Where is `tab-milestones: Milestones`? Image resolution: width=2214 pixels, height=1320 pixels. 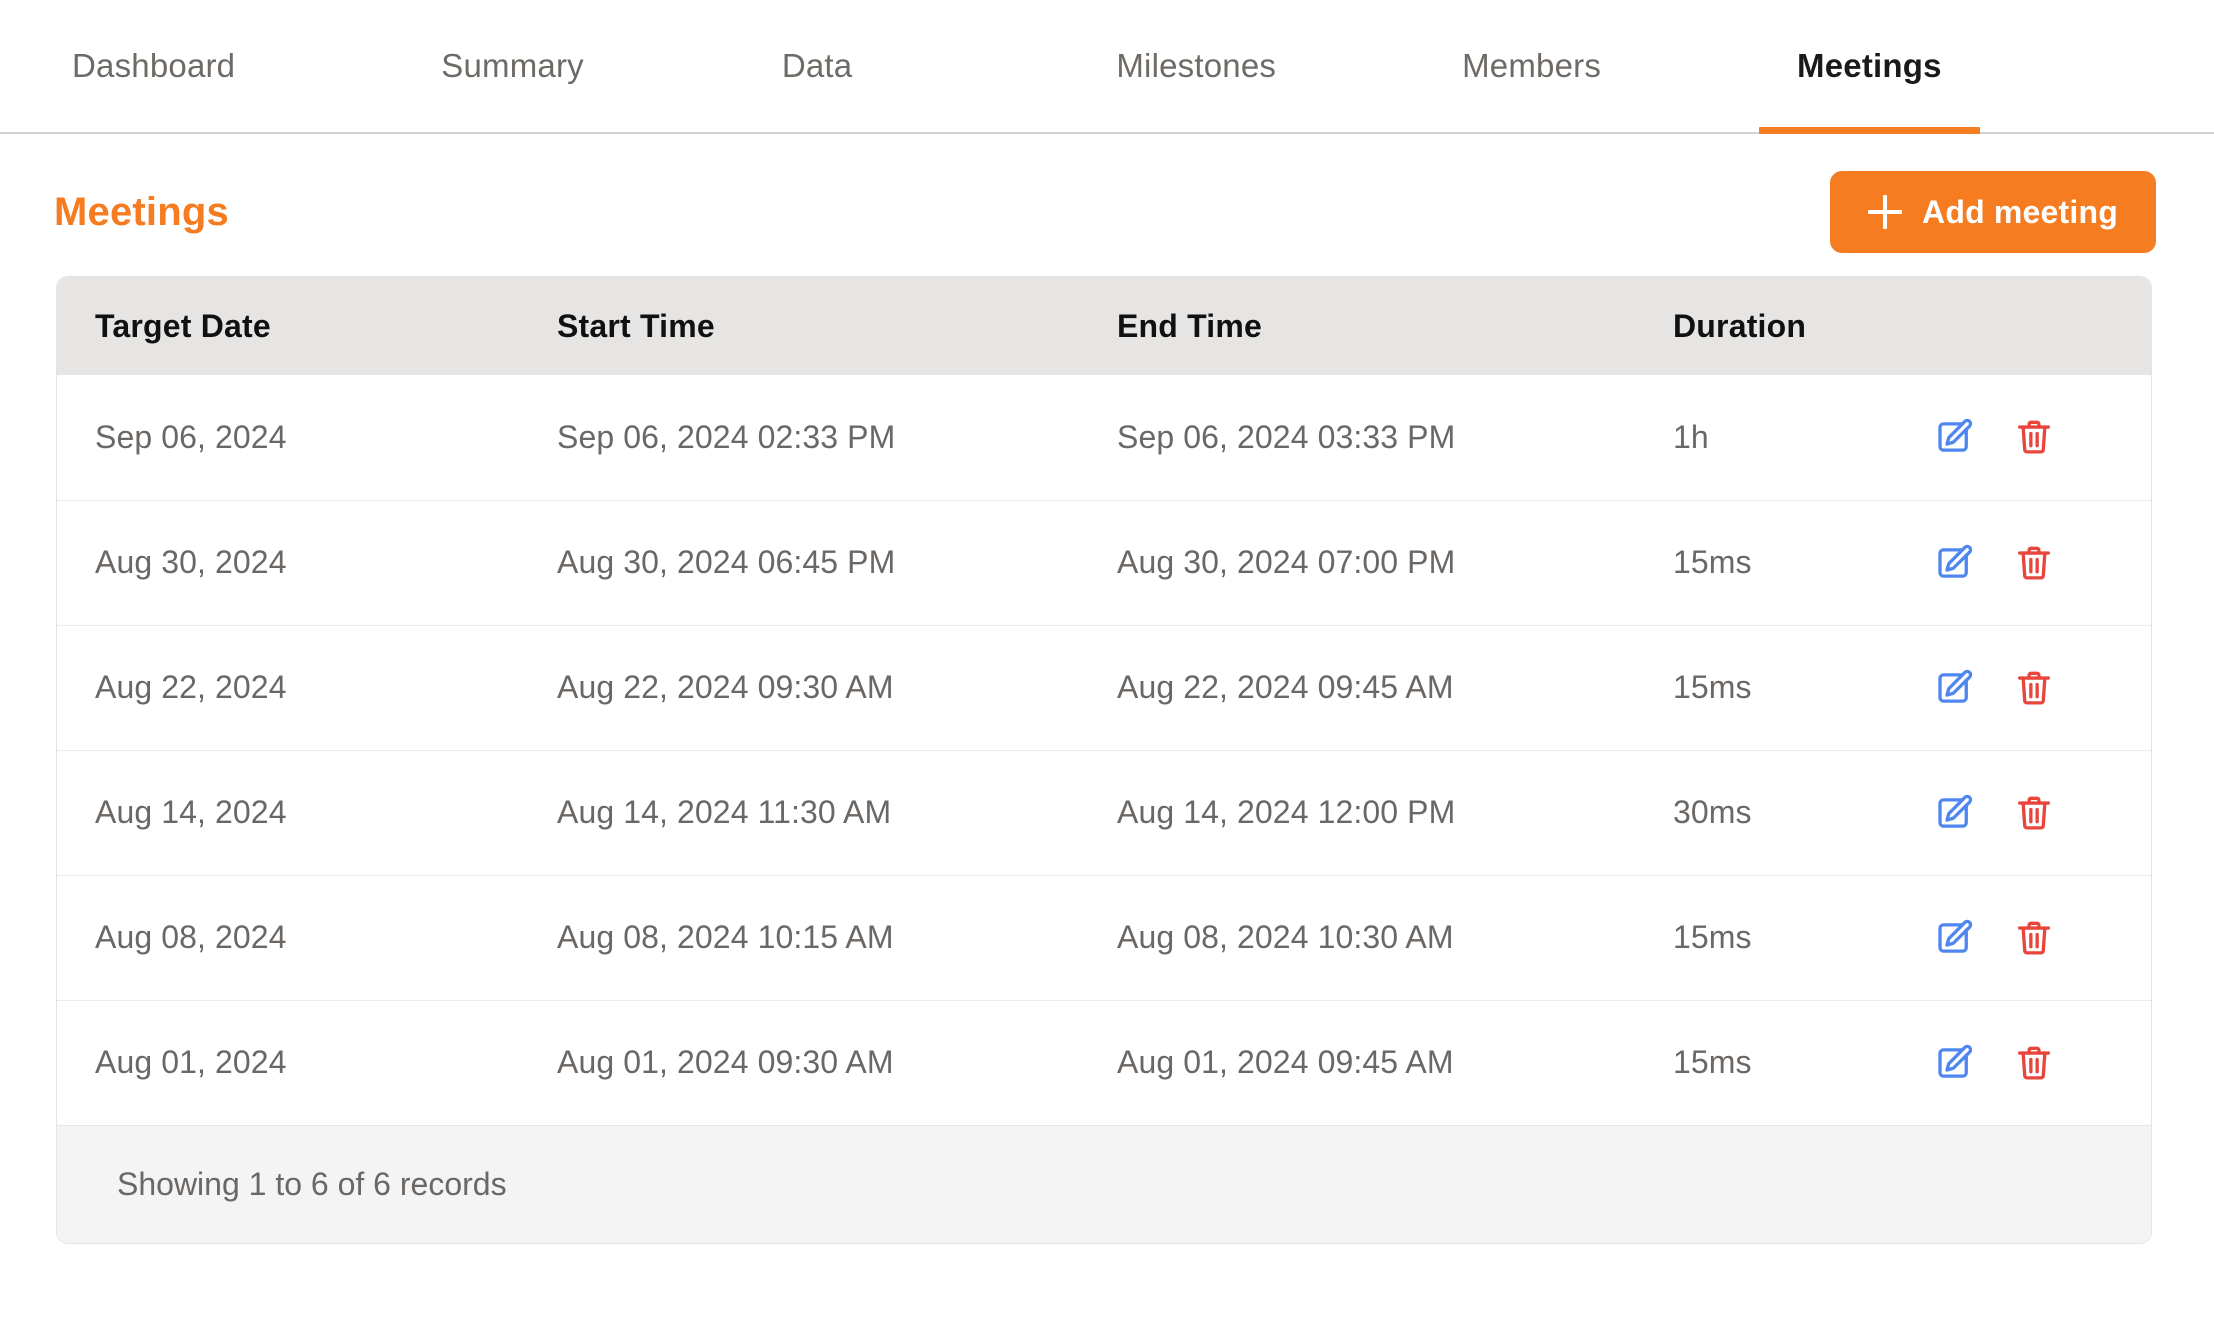
tab-milestones: Milestones is located at coordinates (1196, 66).